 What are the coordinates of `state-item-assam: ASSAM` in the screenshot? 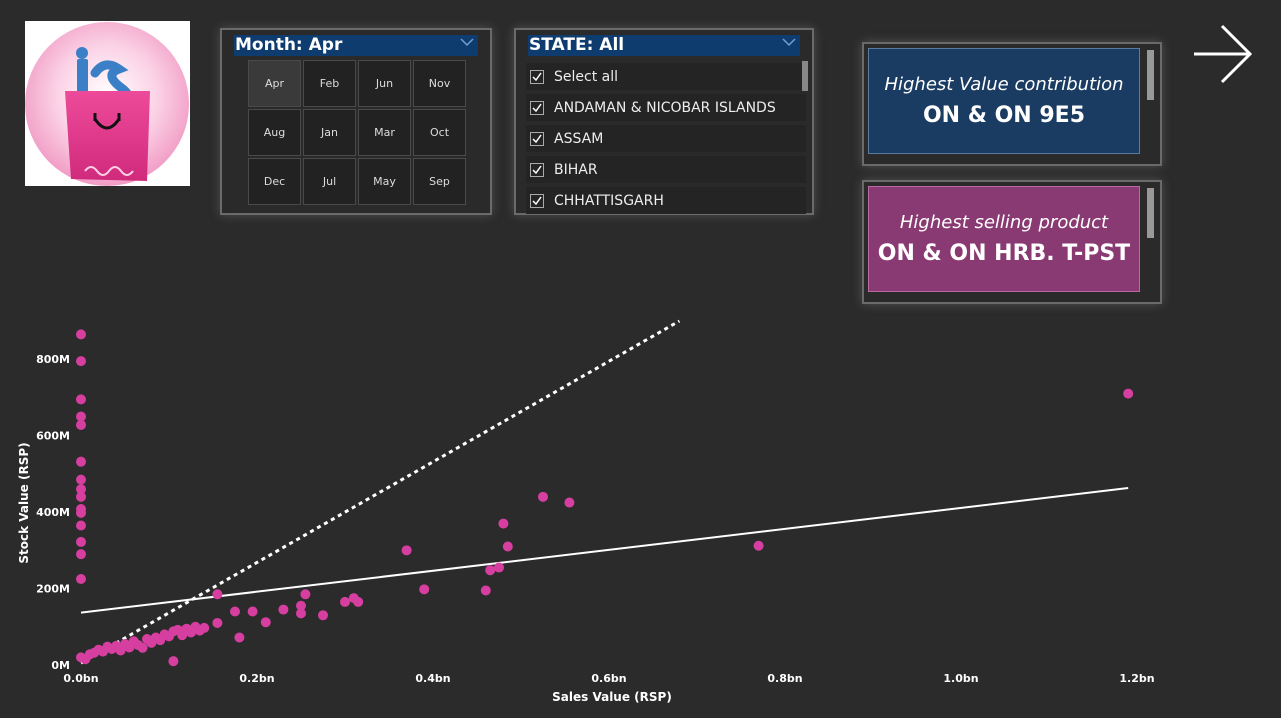 It's located at (666, 138).